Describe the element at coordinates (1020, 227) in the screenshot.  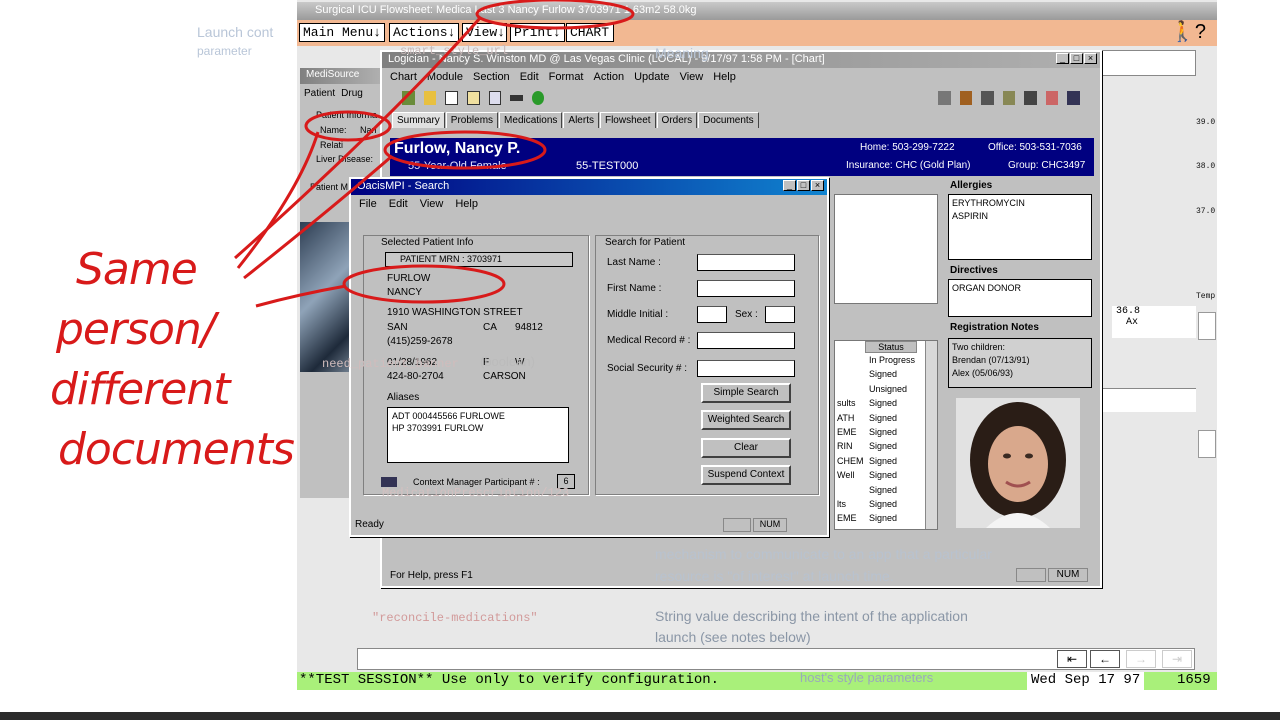
I see `allergies-box: ERYTHROMYCIN ASPIRIN` at that location.